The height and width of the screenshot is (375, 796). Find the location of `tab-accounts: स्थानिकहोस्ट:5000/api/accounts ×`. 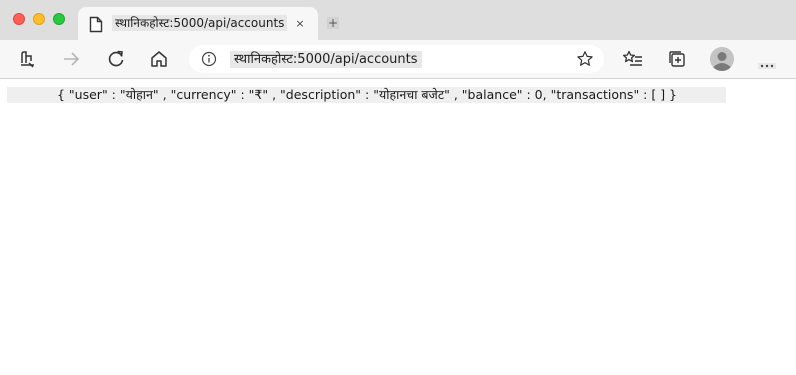

tab-accounts: स्थानिकहोस्ट:5000/api/accounts × is located at coordinates (198, 23).